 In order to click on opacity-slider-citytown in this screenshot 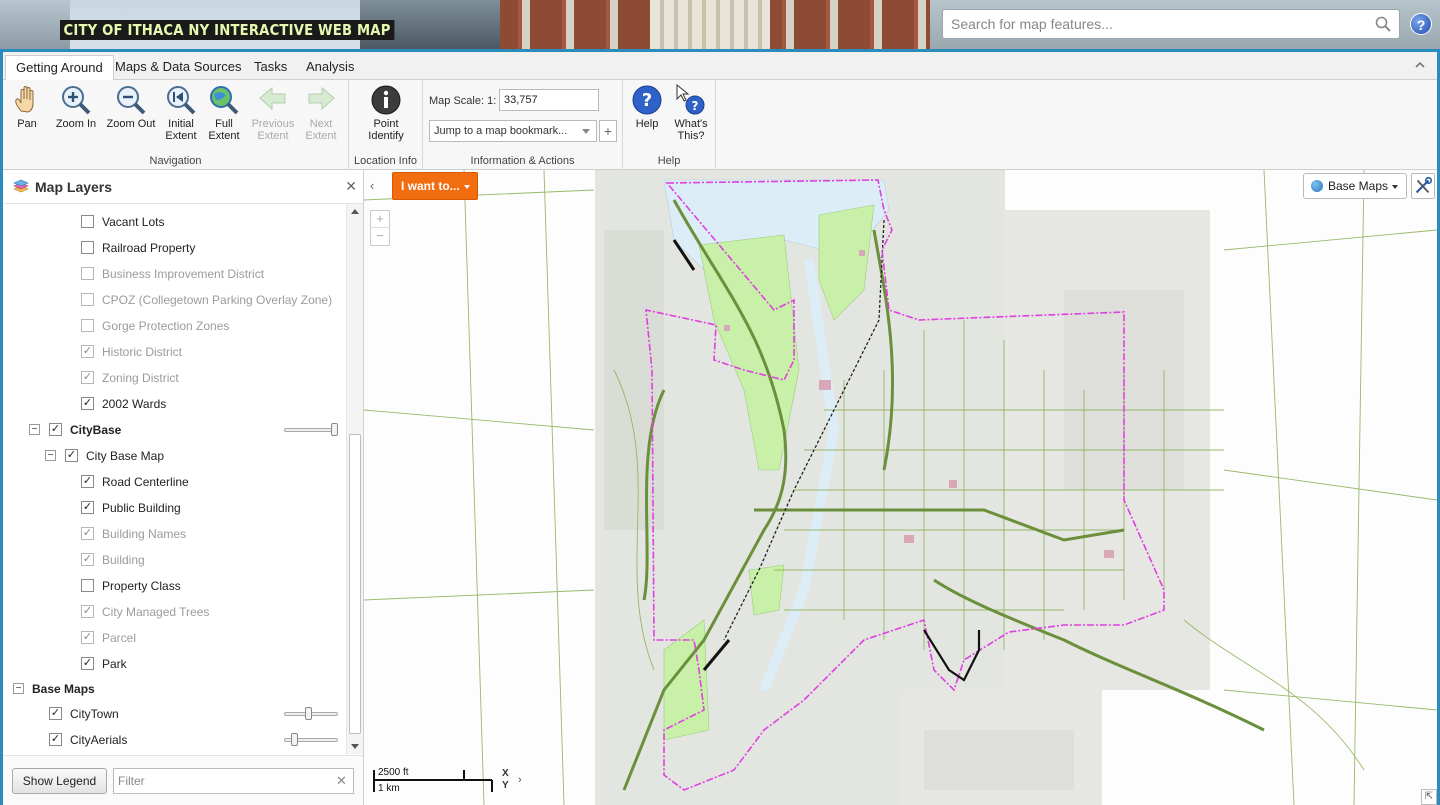, I will do `click(311, 713)`.